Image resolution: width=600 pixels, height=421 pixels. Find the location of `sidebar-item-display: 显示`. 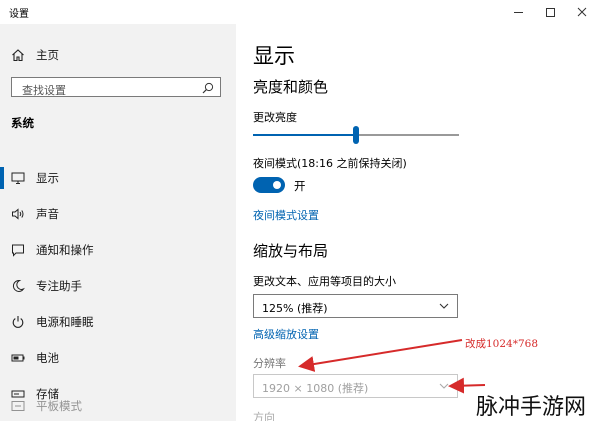

sidebar-item-display: 显示 is located at coordinates (118, 178).